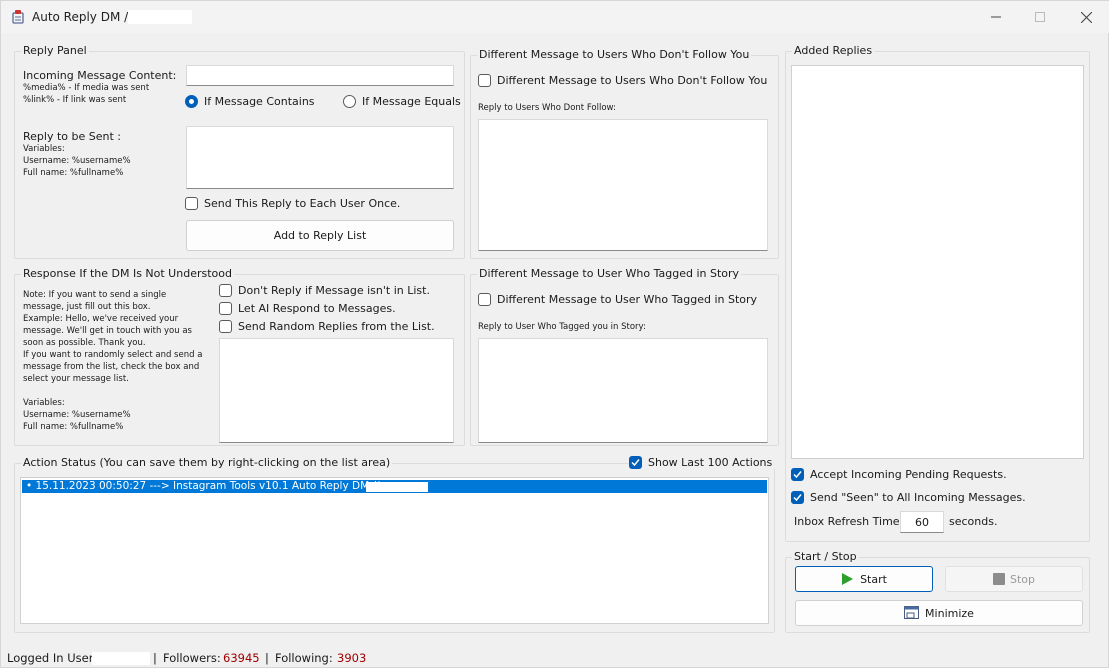 The image size is (1109, 668). What do you see at coordinates (44, 149) in the screenshot?
I see `reply-variables-note: Variables:` at bounding box center [44, 149].